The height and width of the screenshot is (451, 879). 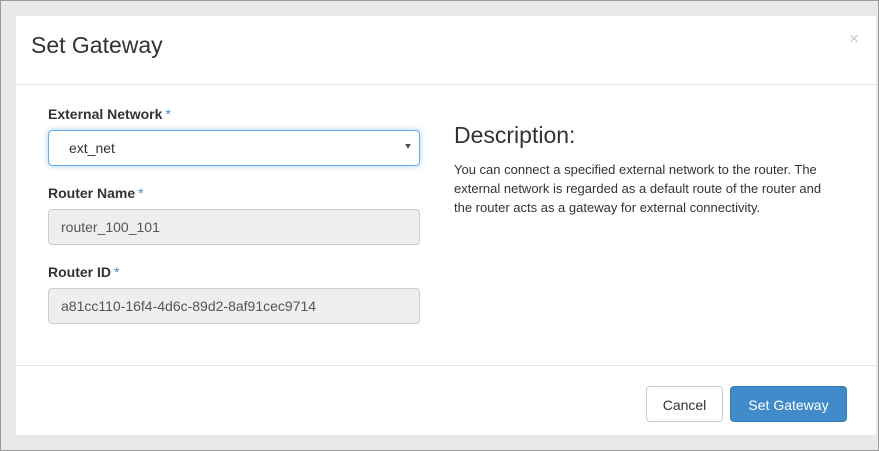 I want to click on external-network-group: External Network * ext_net, so click(x=234, y=136).